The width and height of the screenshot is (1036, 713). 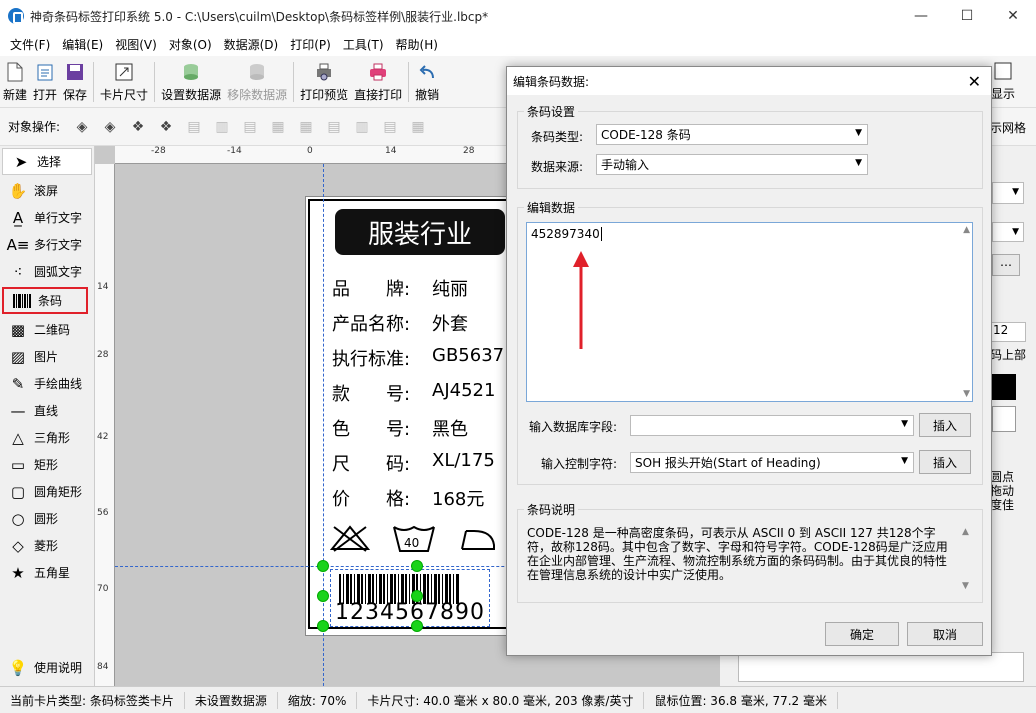 I want to click on control-char-select: SOH 报头开始(Start of Heading) ▼, so click(x=772, y=462).